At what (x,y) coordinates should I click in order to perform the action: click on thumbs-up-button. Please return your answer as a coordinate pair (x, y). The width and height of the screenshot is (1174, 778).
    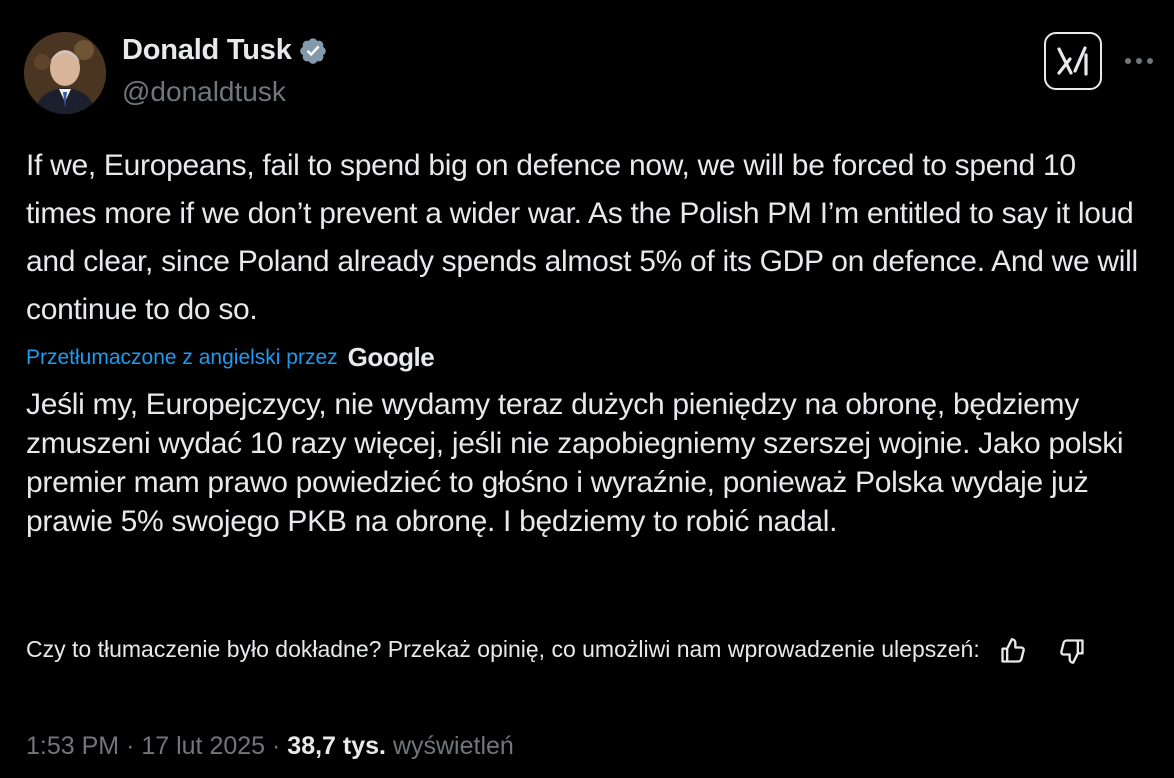
    Looking at the image, I should click on (1013, 651).